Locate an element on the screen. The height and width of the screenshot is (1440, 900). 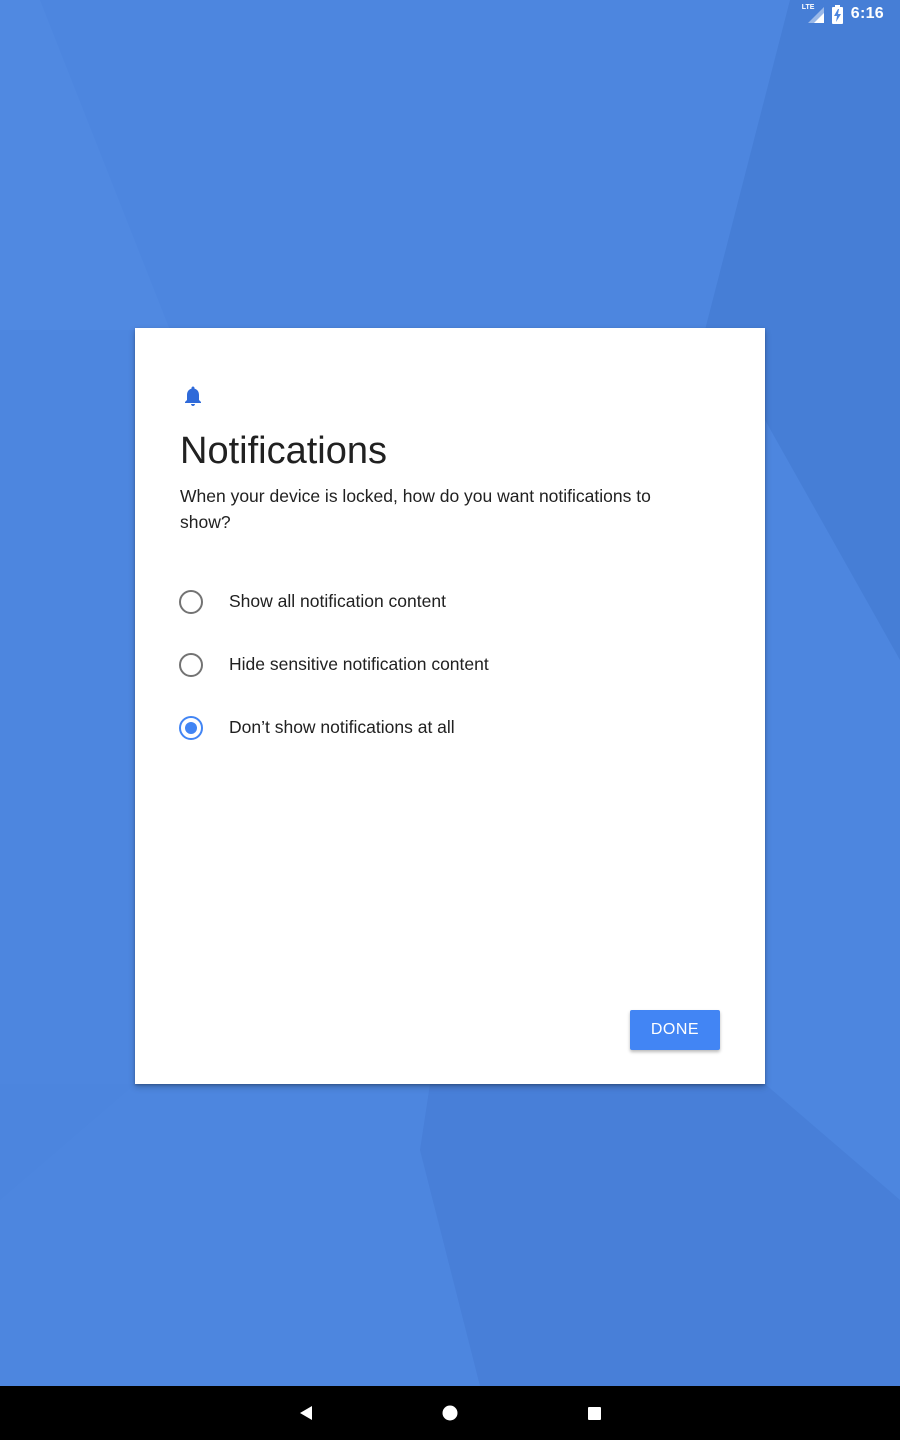
option-dont-show: Don’t show notifications at all is located at coordinates (449, 727).